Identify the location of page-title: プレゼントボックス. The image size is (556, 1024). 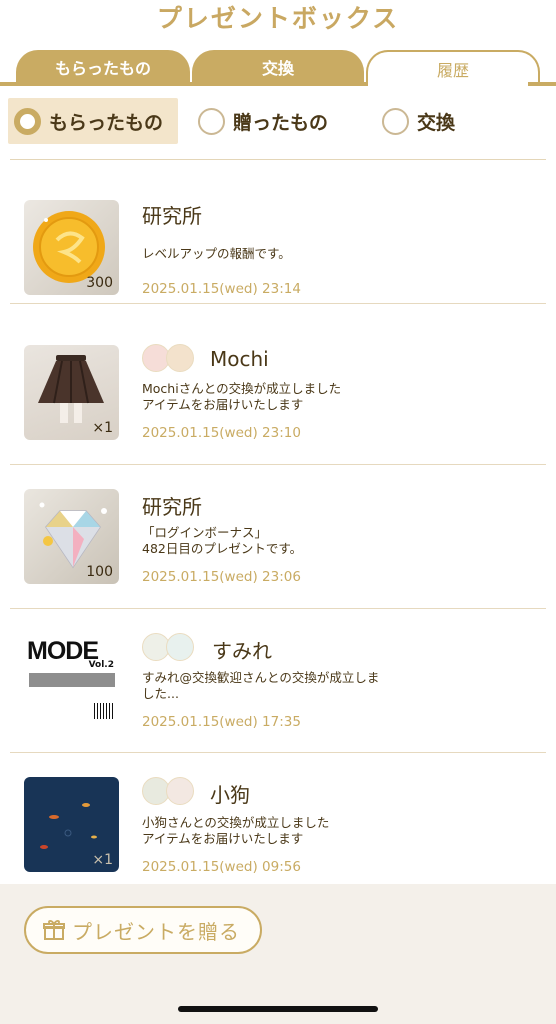
(278, 18).